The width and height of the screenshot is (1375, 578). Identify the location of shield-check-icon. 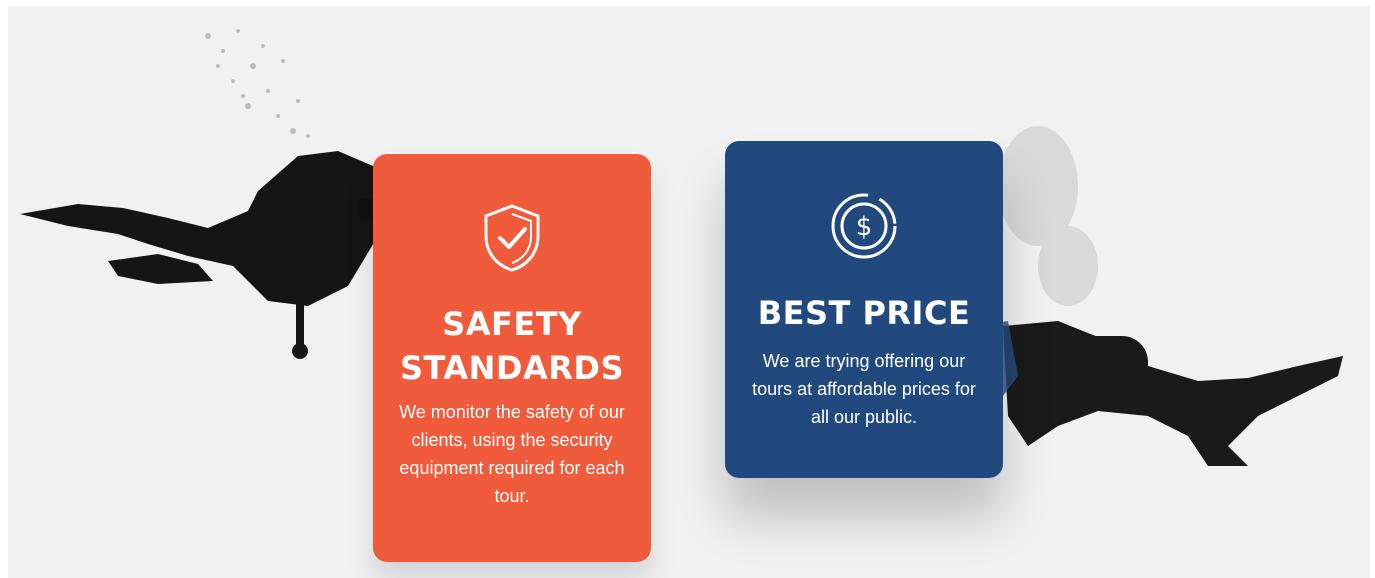
(512, 238).